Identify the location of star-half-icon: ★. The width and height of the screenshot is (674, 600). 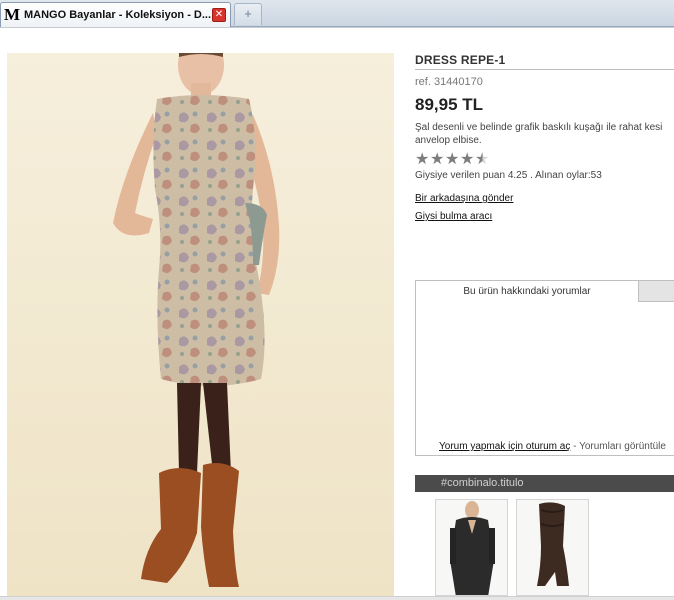
(482, 160).